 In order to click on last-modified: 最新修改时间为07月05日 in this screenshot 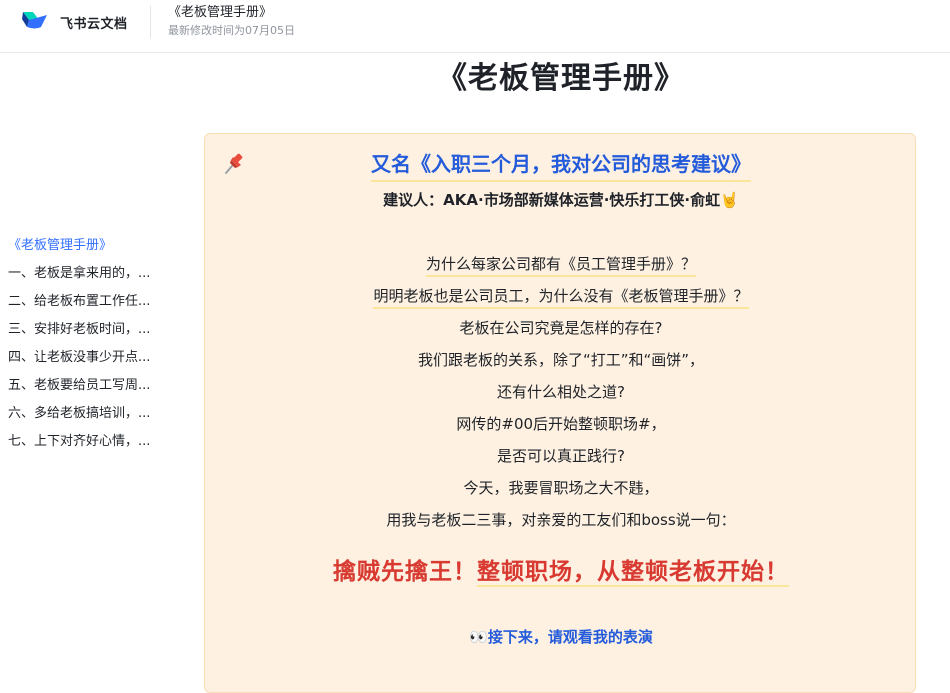, I will do `click(231, 30)`.